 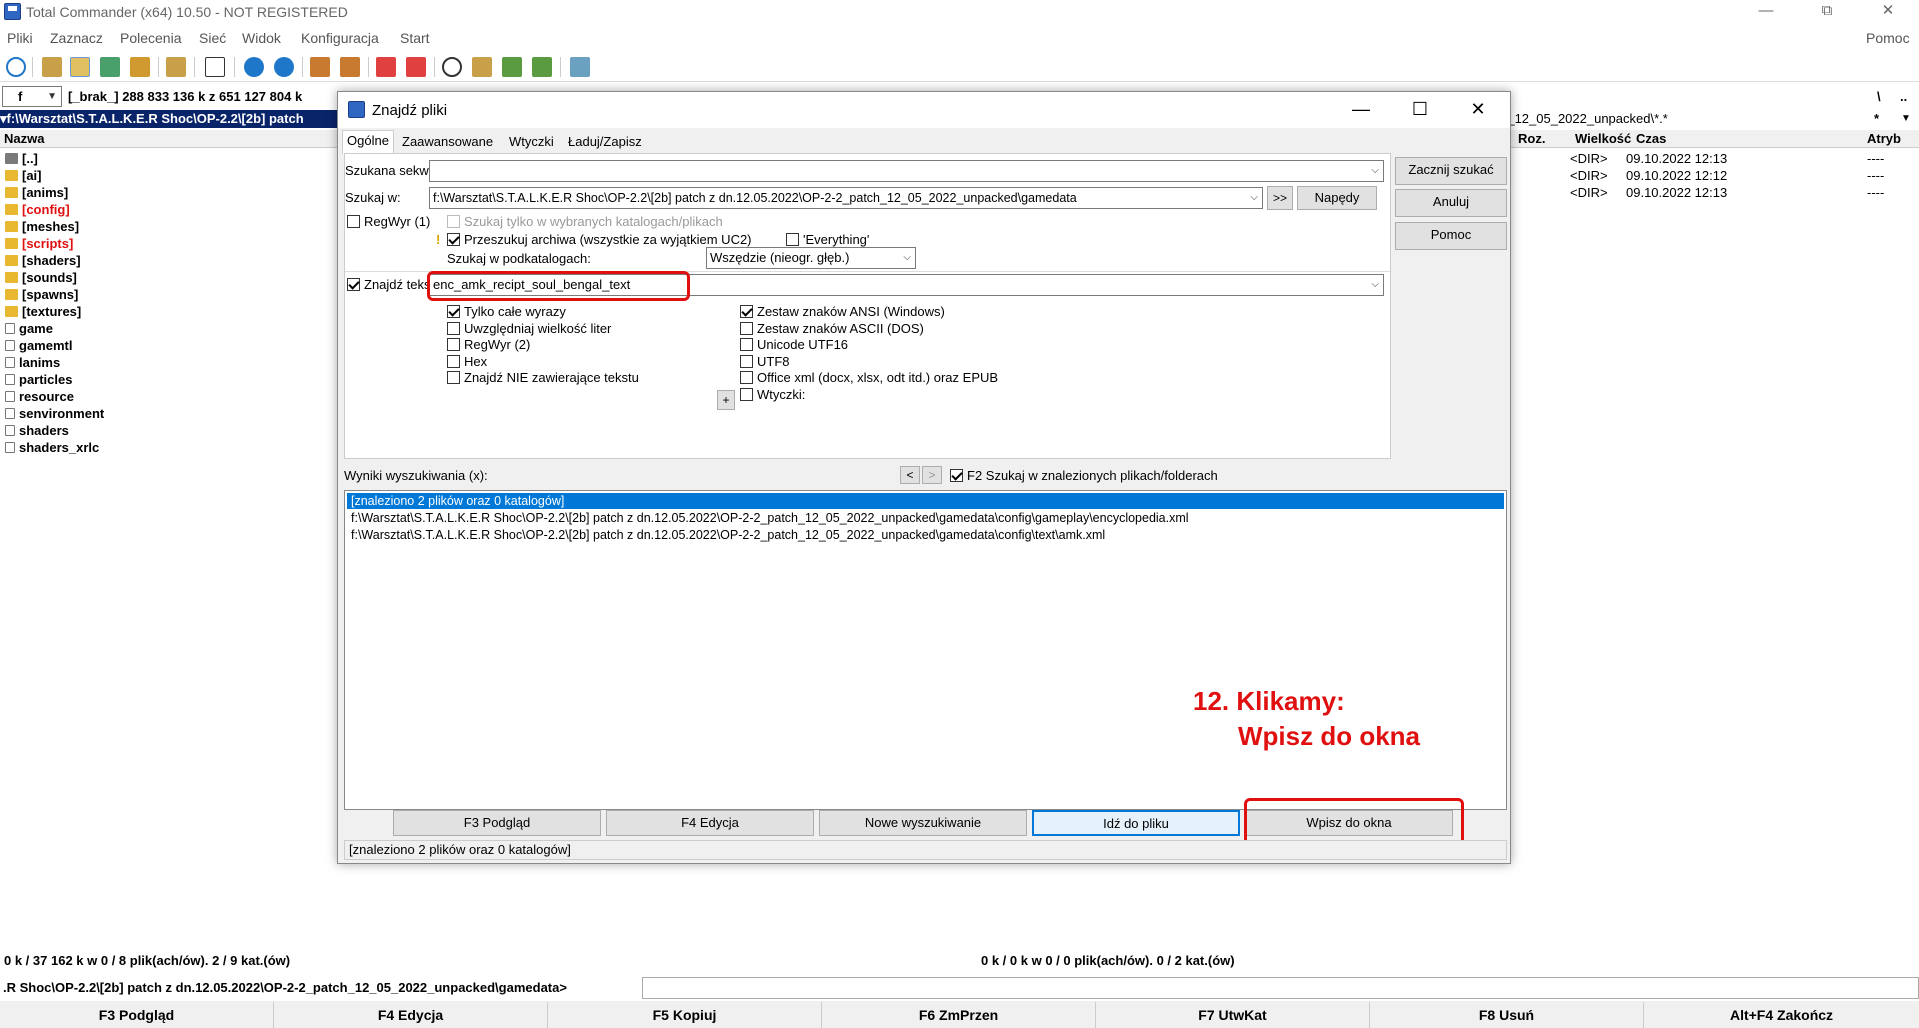 I want to click on parent-dir-button: .., so click(x=1903, y=96).